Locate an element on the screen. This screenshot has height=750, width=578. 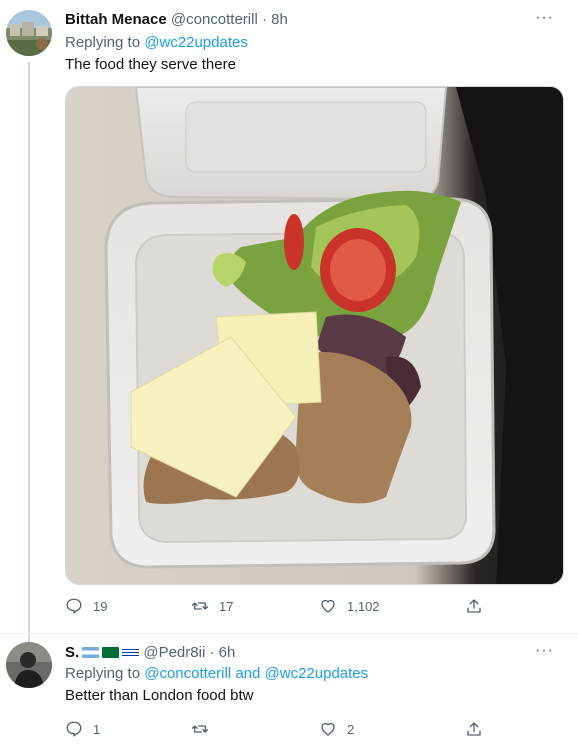
like-button: 2 is located at coordinates (336, 729).